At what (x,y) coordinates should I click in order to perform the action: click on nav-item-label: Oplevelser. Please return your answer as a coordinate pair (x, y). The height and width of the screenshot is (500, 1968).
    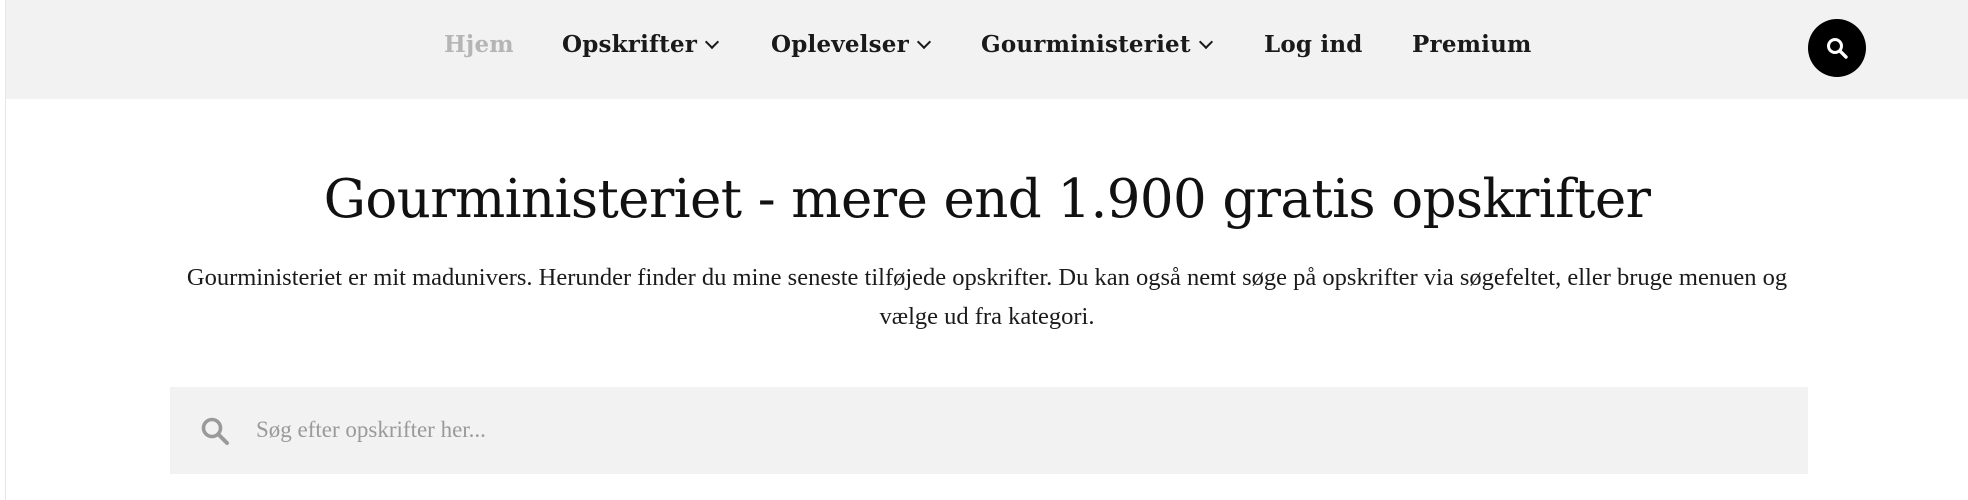
    Looking at the image, I should click on (840, 44).